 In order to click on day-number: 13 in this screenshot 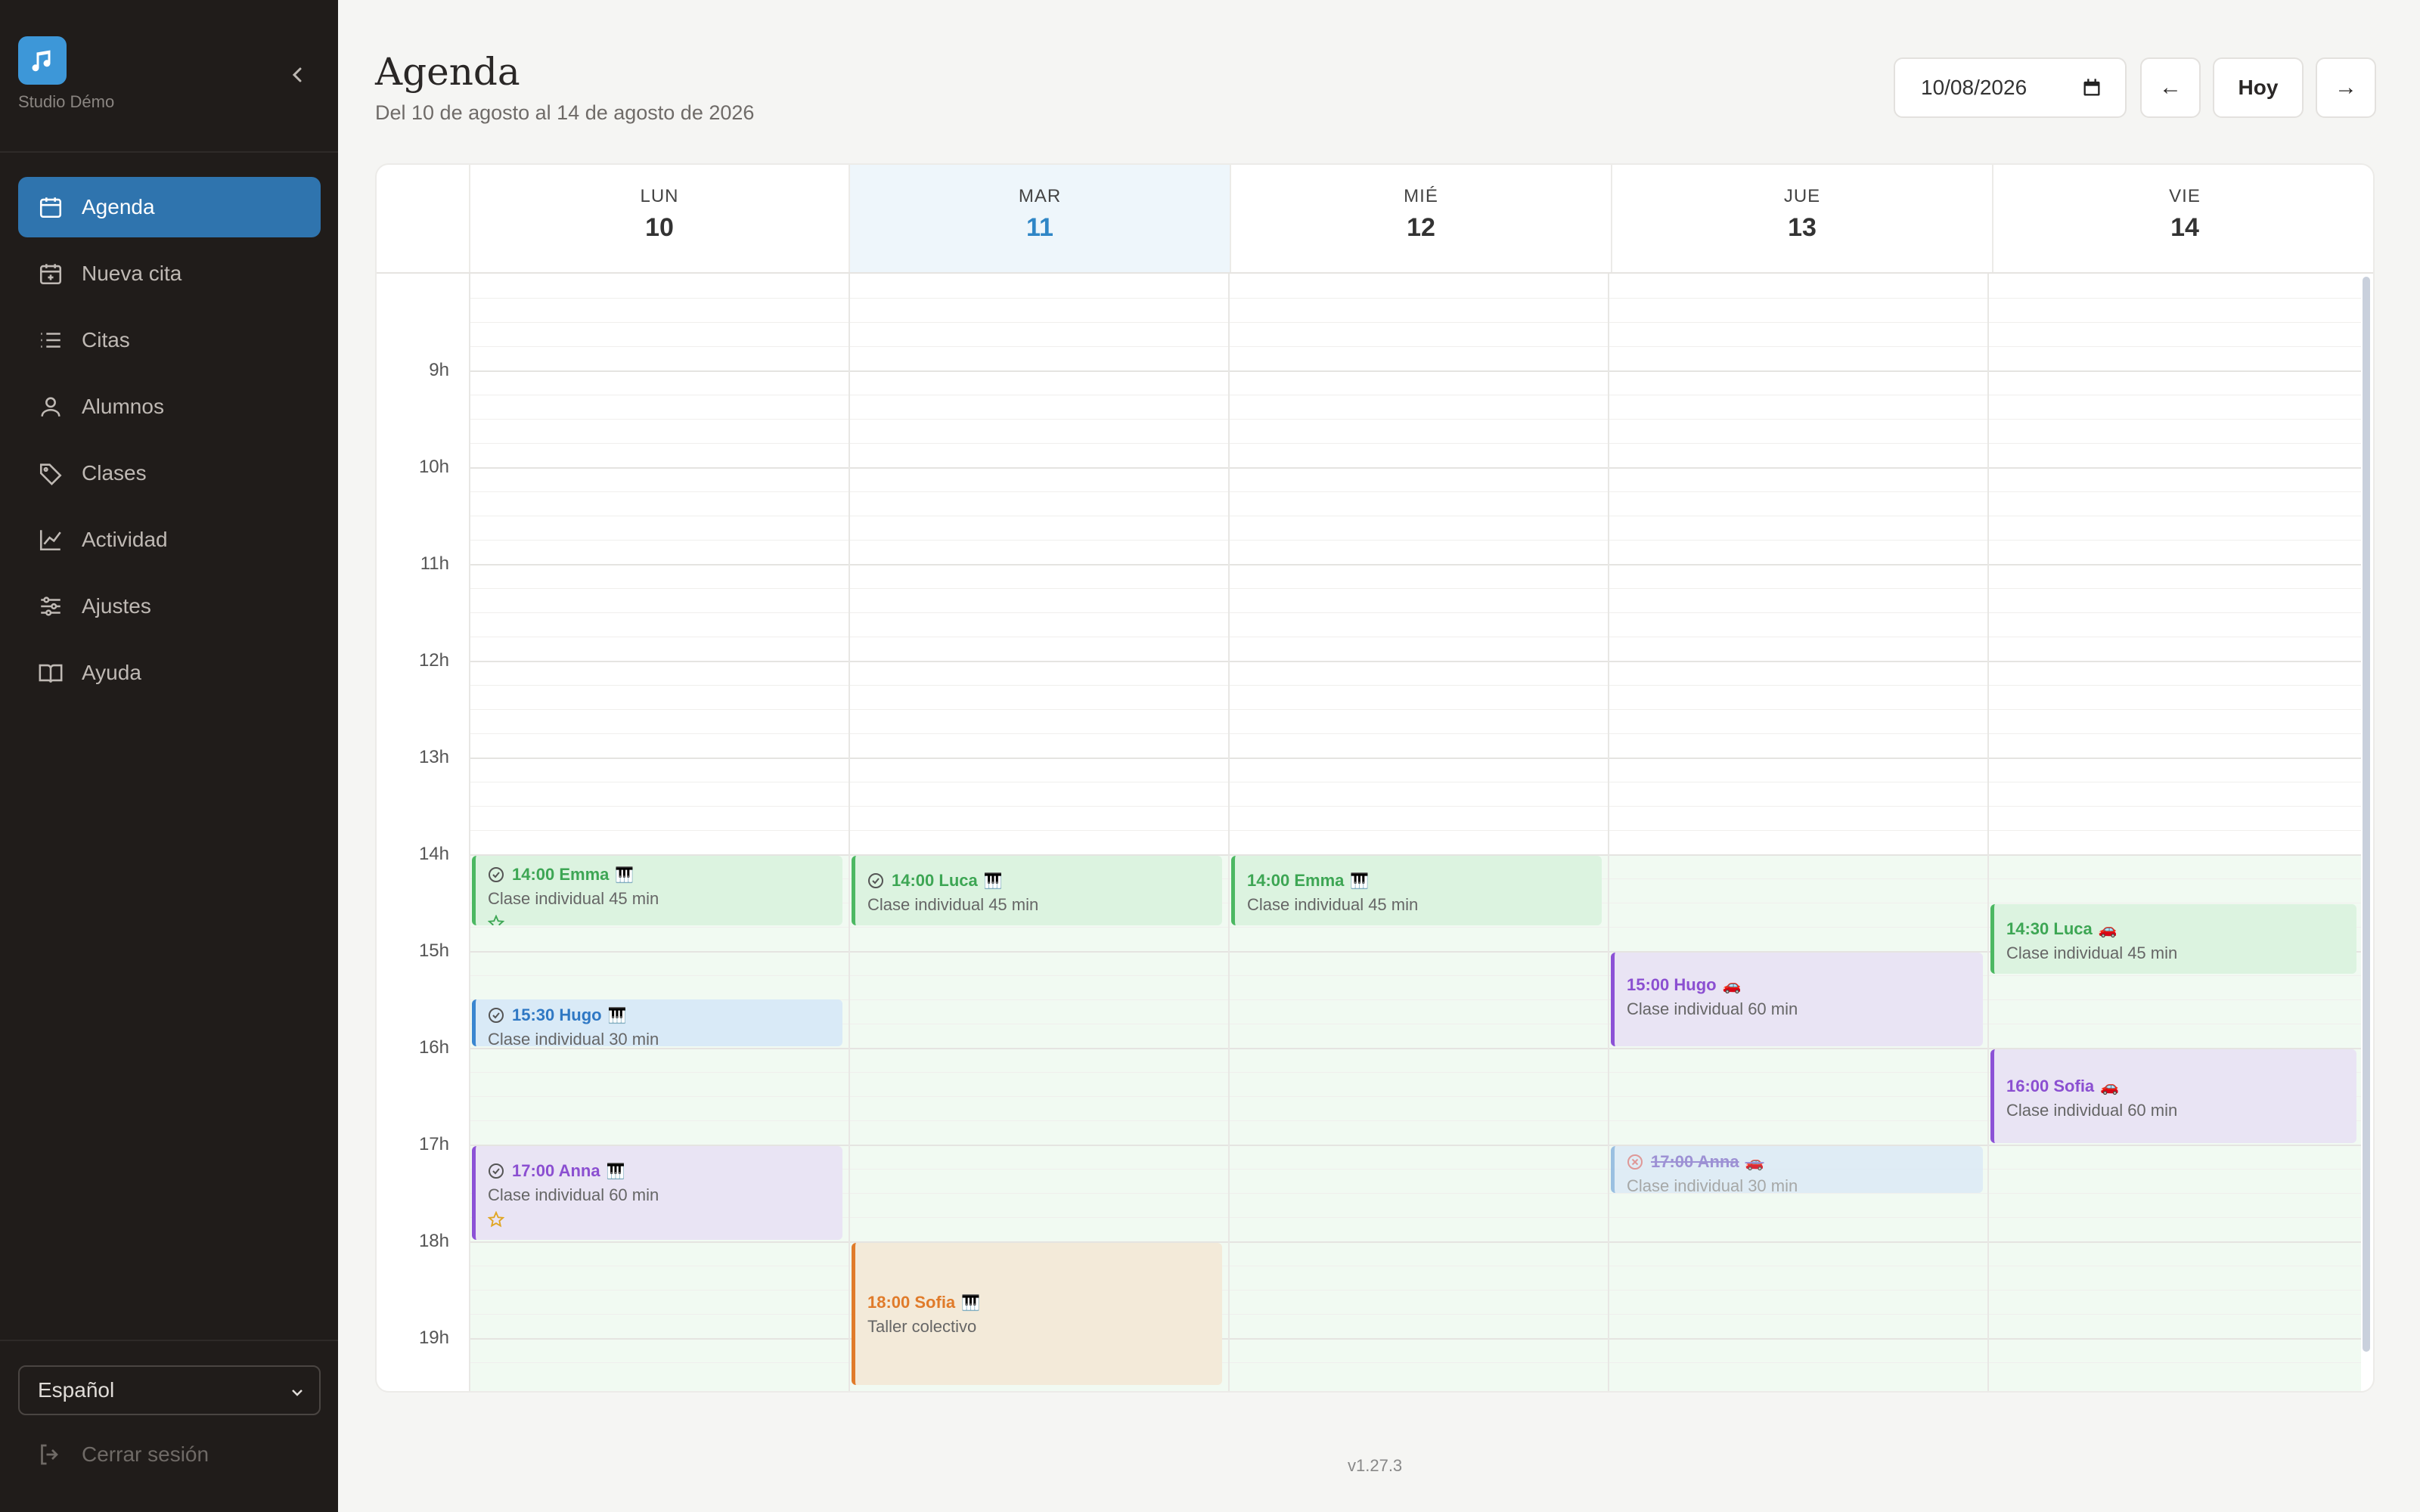, I will do `click(1802, 227)`.